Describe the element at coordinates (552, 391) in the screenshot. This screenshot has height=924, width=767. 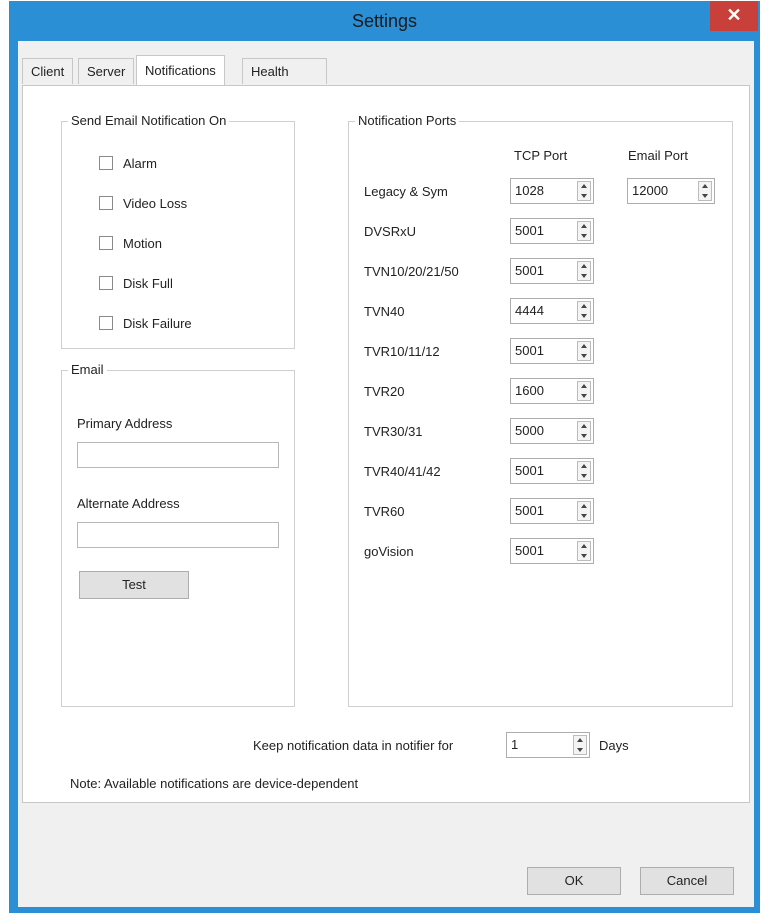
I see `tcp-port-spinner: 1600` at that location.